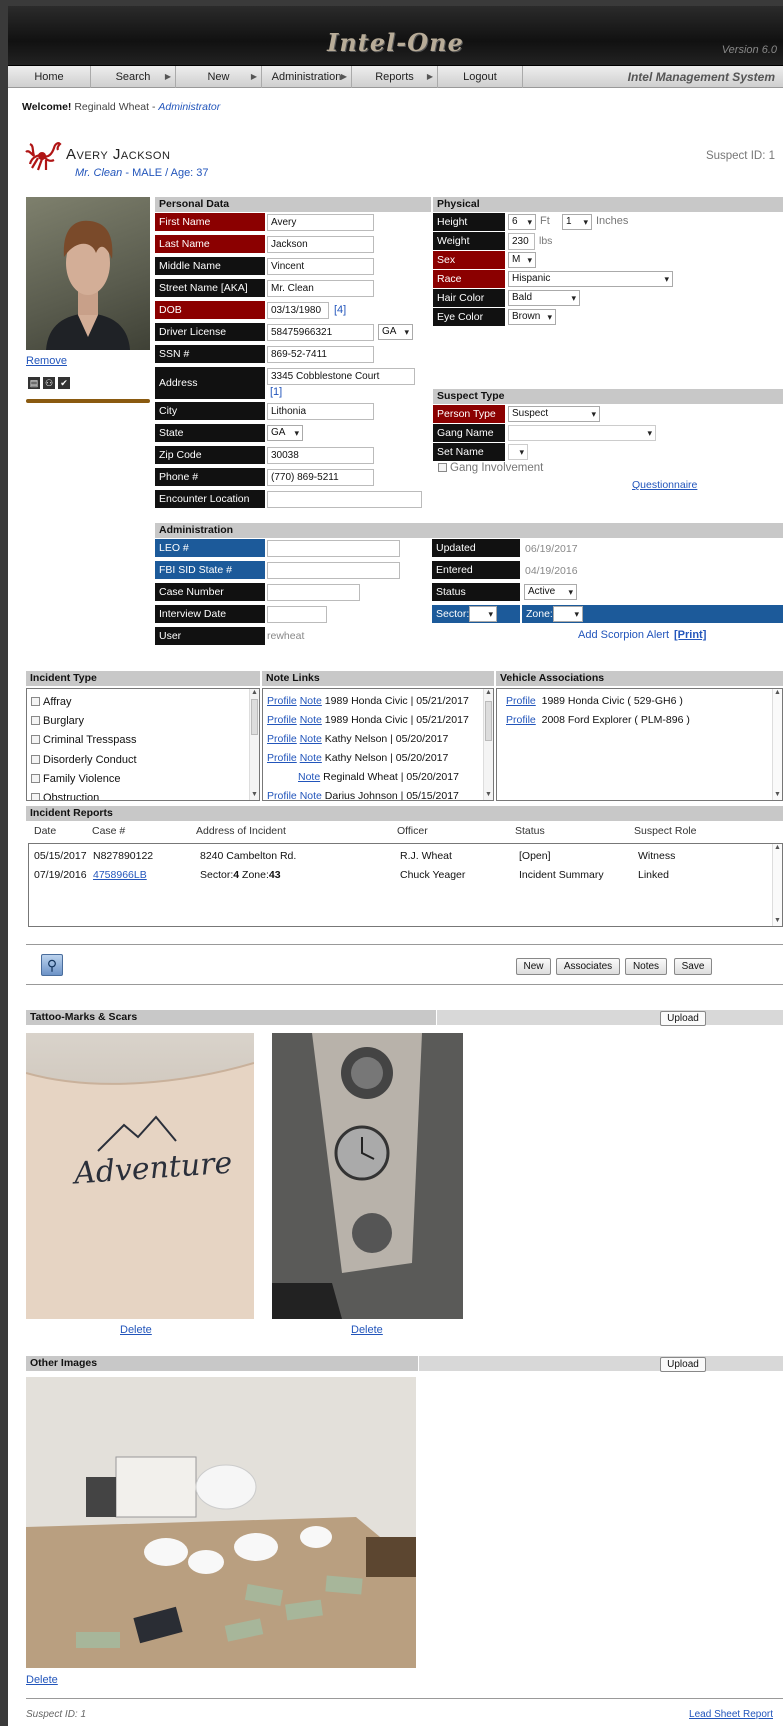 The image size is (783, 1726). What do you see at coordinates (320, 266) in the screenshot?
I see `middle-name-field: Vincent` at bounding box center [320, 266].